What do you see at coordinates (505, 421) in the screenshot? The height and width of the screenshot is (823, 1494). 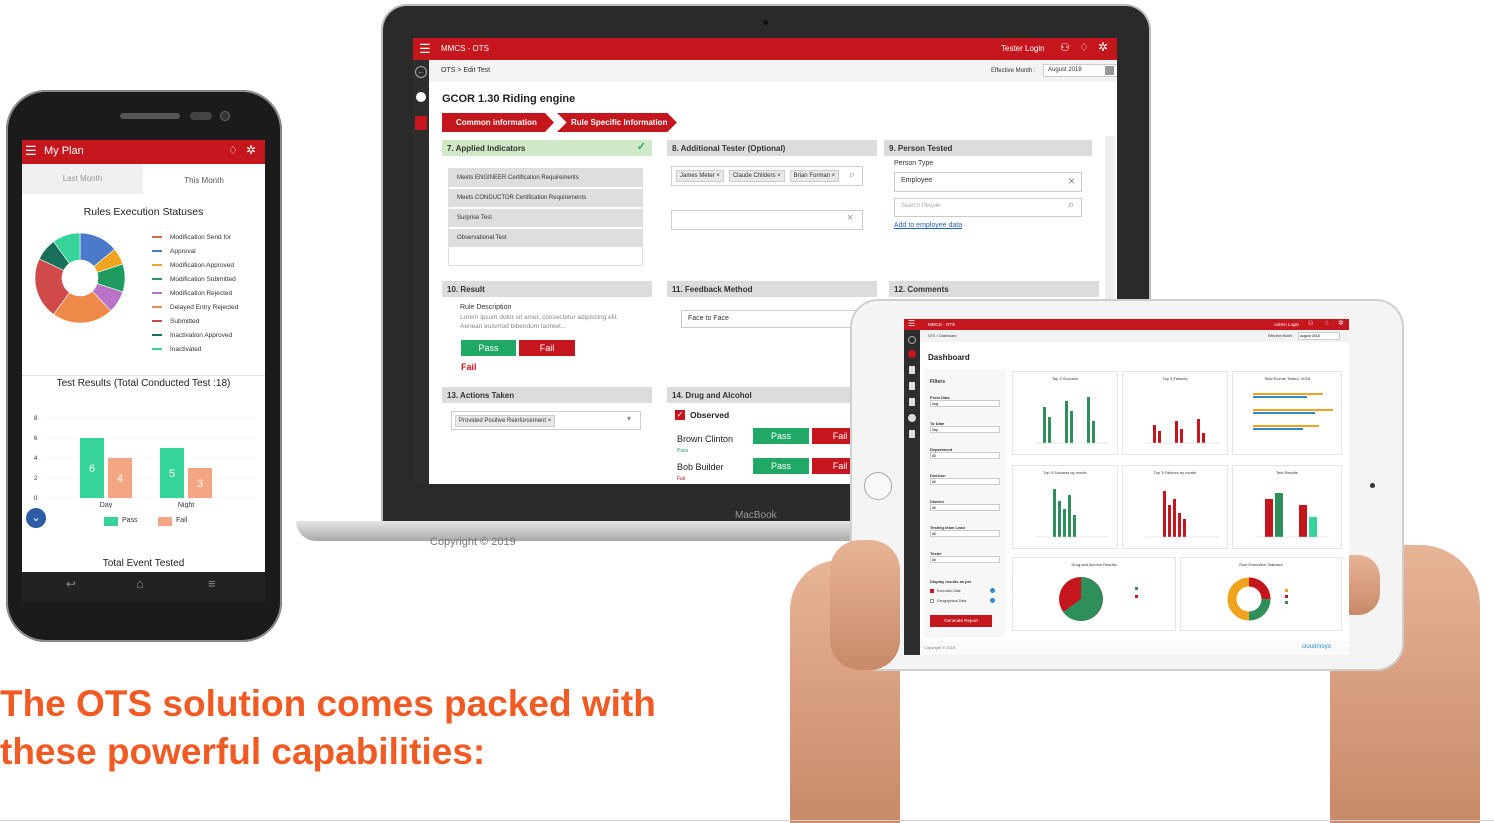 I see `action-chip: Provided Positive Reinforcement ×` at bounding box center [505, 421].